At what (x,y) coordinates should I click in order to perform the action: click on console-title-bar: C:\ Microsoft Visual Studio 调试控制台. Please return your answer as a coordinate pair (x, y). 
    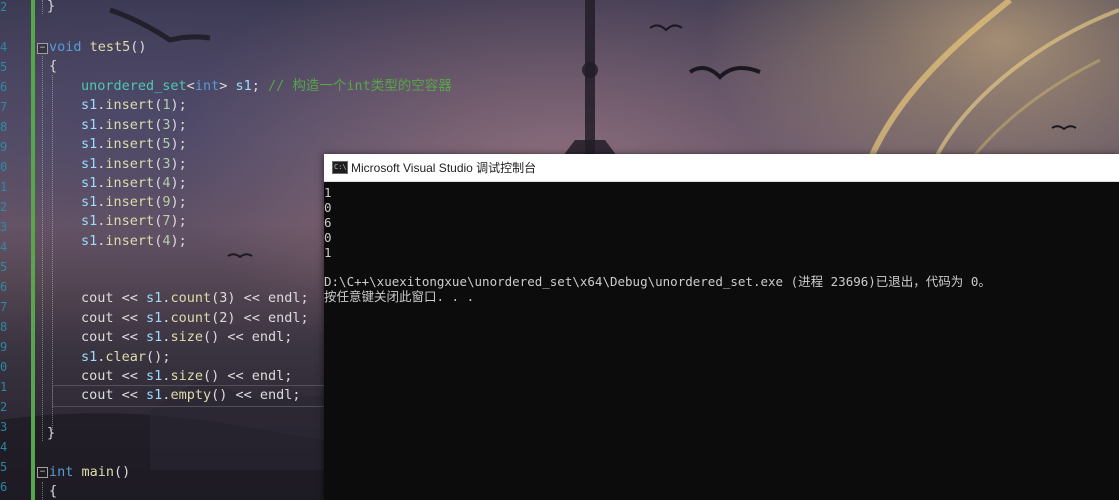
    Looking at the image, I should click on (721, 168).